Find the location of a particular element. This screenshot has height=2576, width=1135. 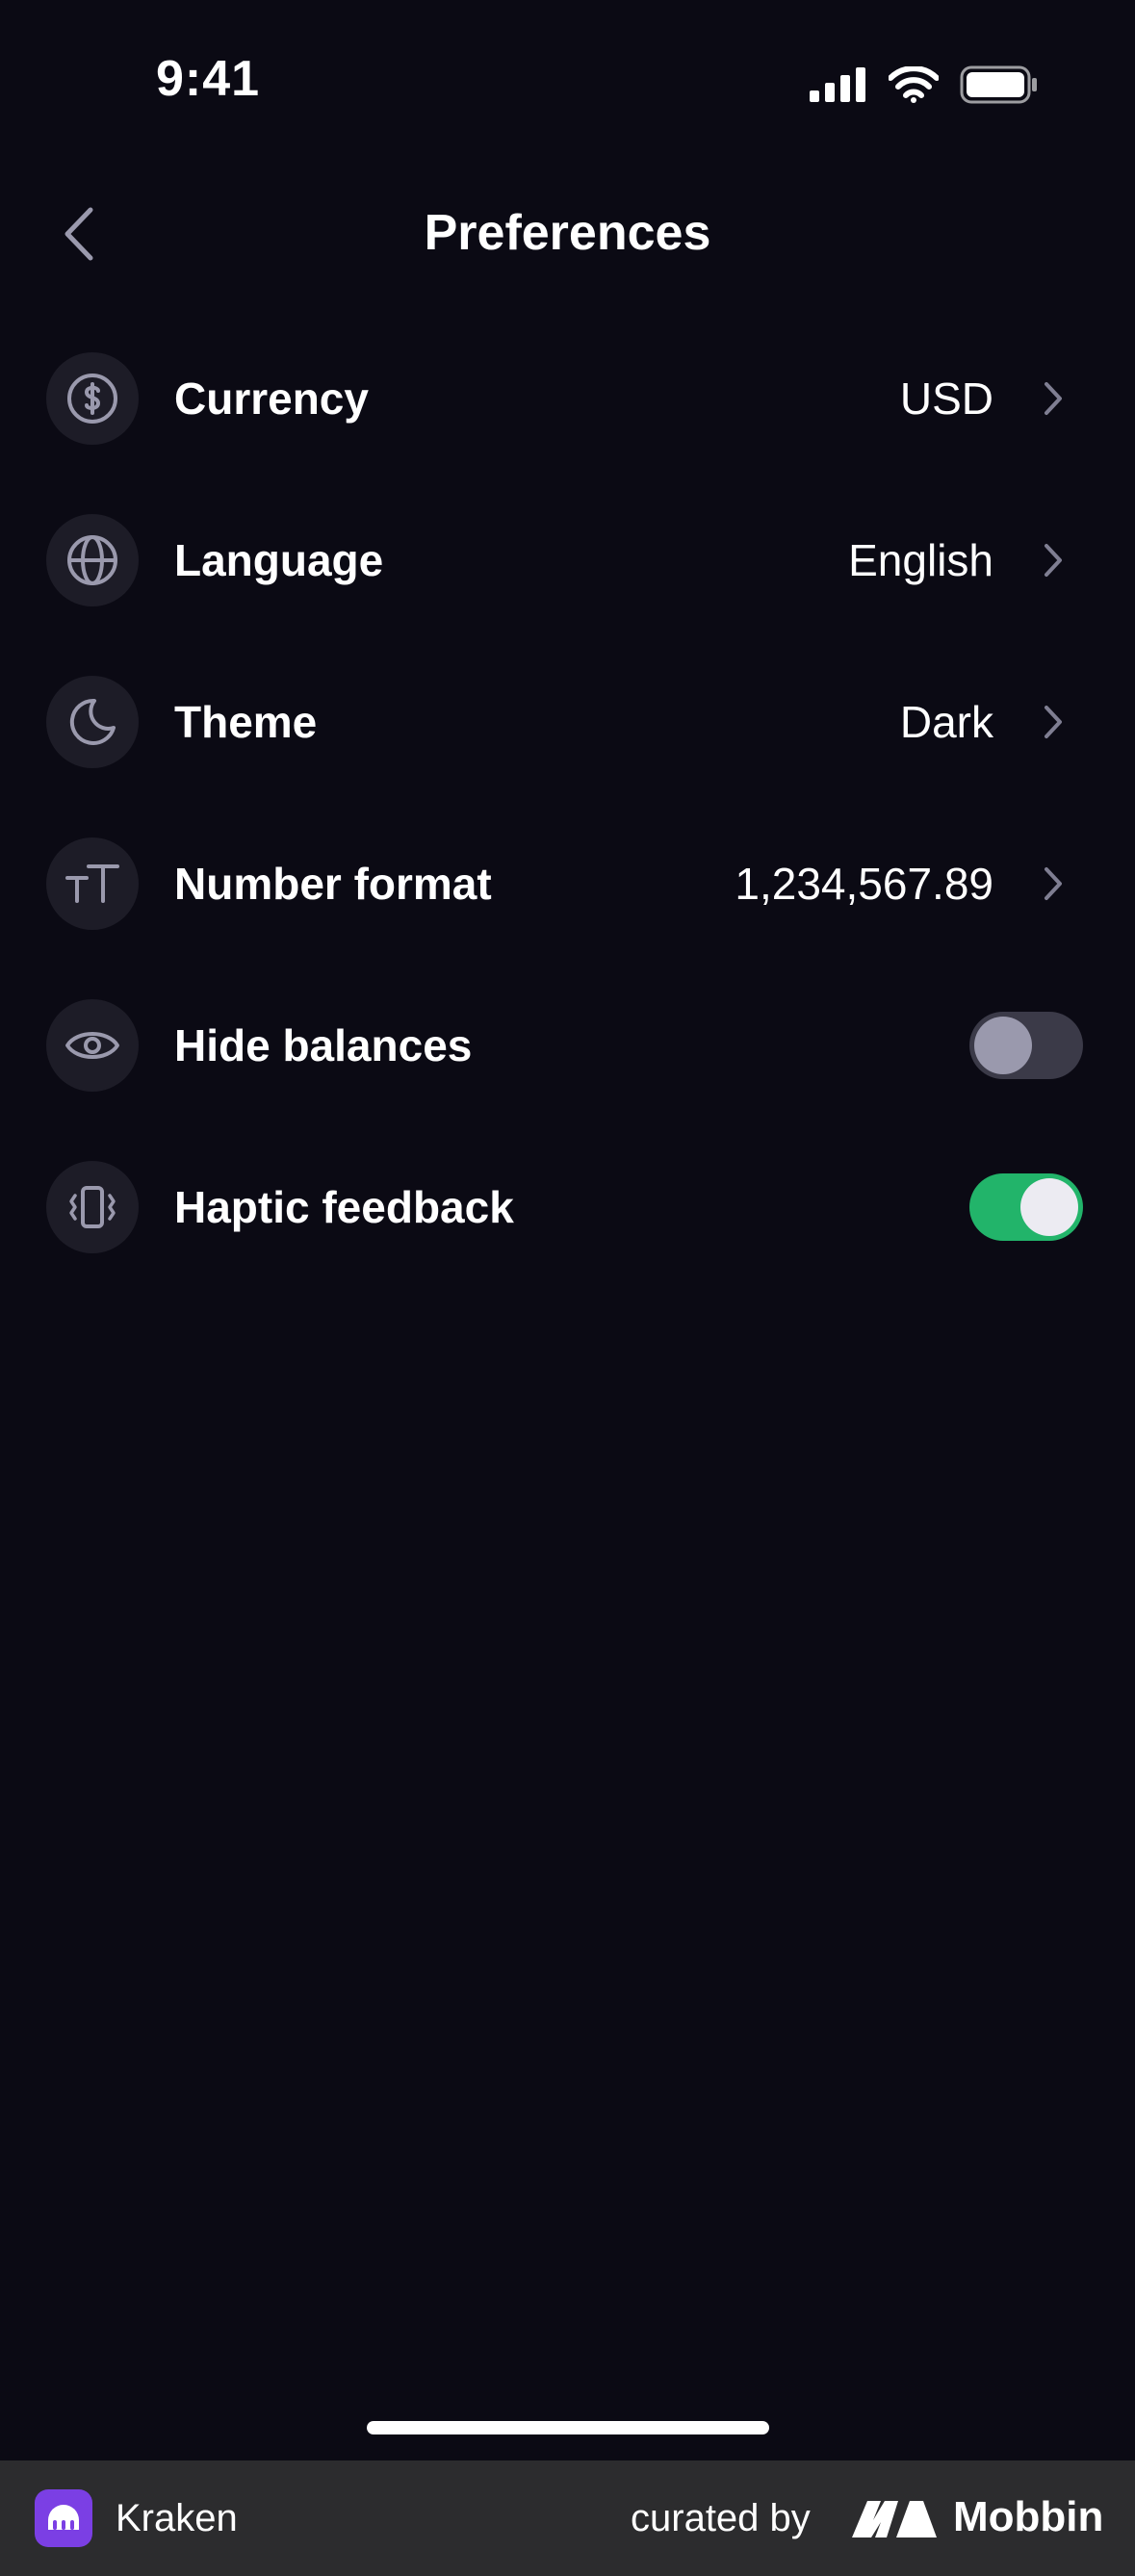

currency-label: Currency is located at coordinates (271, 399).